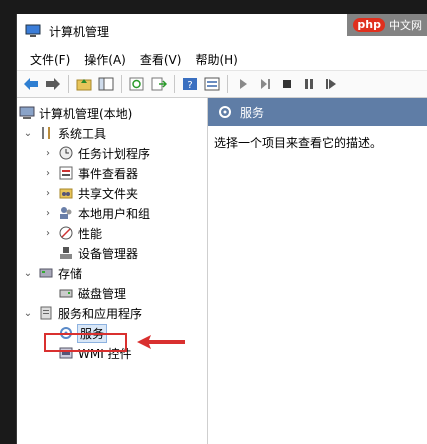 The height and width of the screenshot is (444, 427). What do you see at coordinates (243, 84) in the screenshot?
I see `play-icon` at bounding box center [243, 84].